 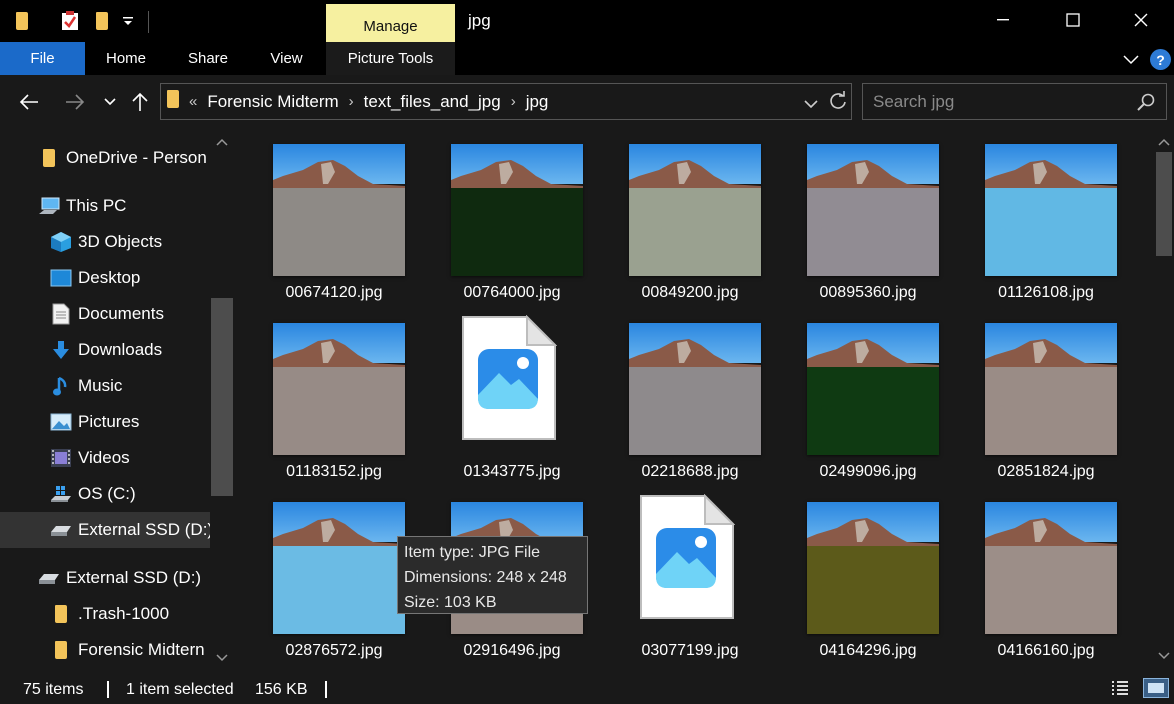 I want to click on sidebar-item-external-ssd: External SSD (D:), so click(x=105, y=530).